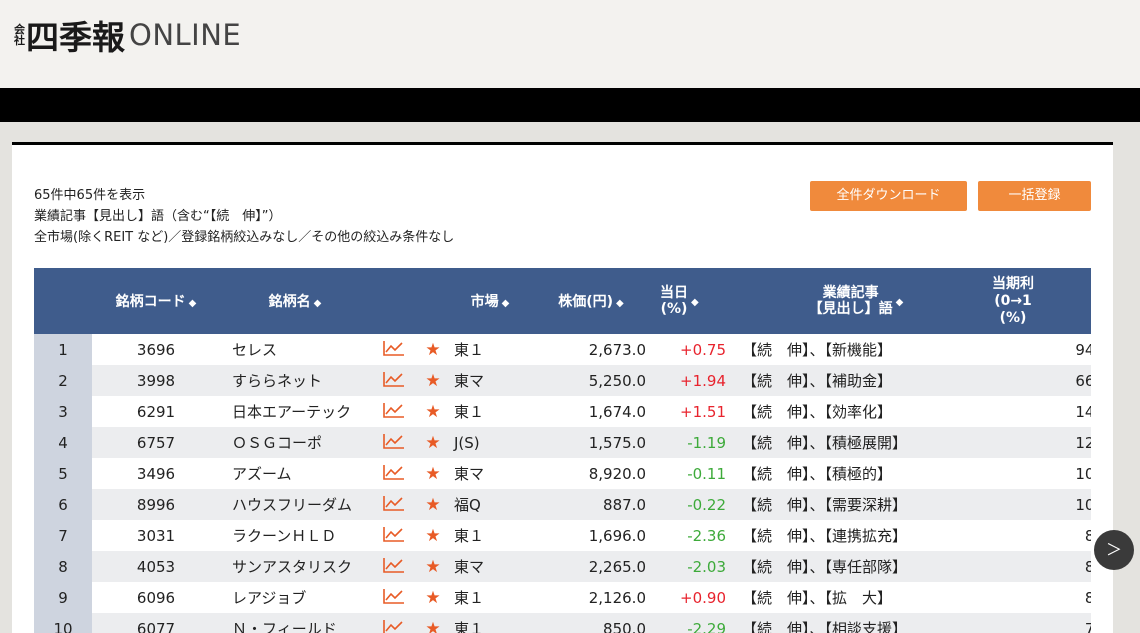 This screenshot has height=633, width=1140. Describe the element at coordinates (693, 349) in the screenshot. I see `daily-change: +0.75` at that location.